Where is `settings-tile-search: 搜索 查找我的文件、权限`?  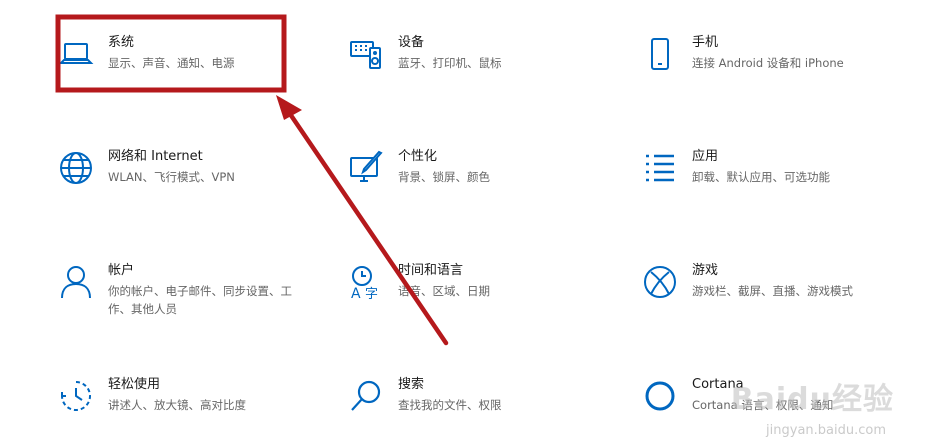 settings-tile-search: 搜索 查找我的文件、权限 is located at coordinates (466, 406).